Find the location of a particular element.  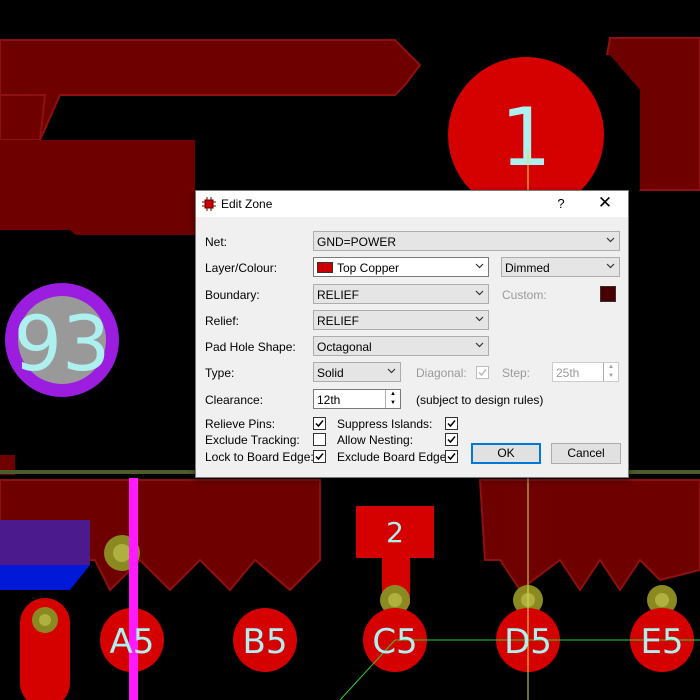

chip-icon is located at coordinates (209, 204).